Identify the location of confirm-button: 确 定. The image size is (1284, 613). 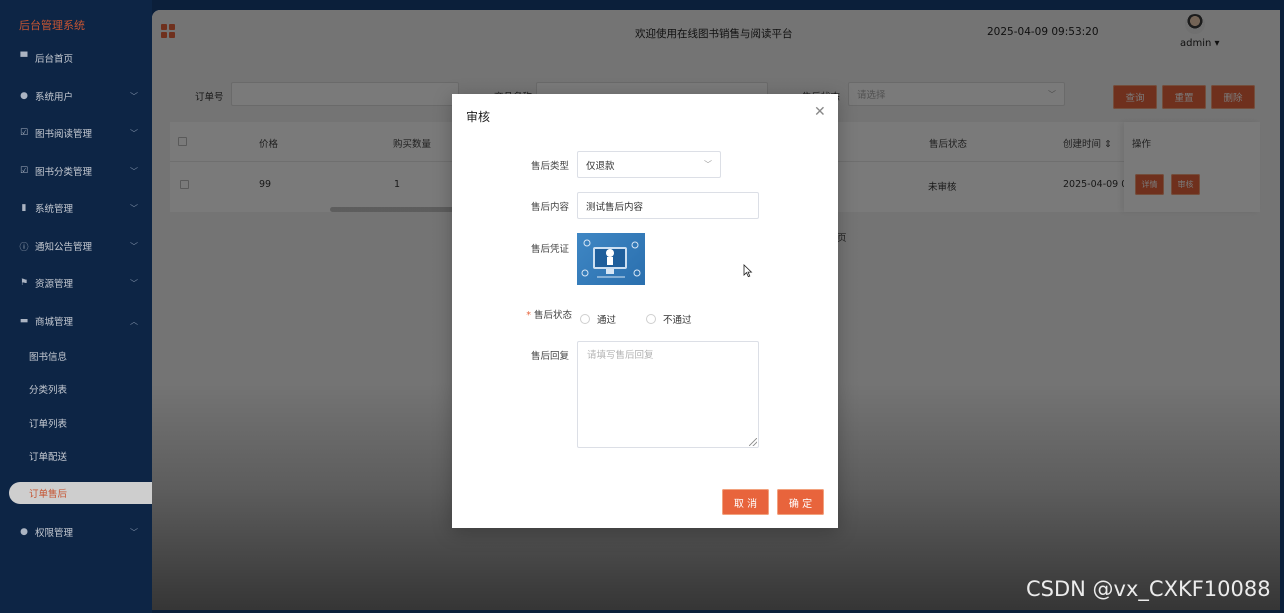
(800, 502).